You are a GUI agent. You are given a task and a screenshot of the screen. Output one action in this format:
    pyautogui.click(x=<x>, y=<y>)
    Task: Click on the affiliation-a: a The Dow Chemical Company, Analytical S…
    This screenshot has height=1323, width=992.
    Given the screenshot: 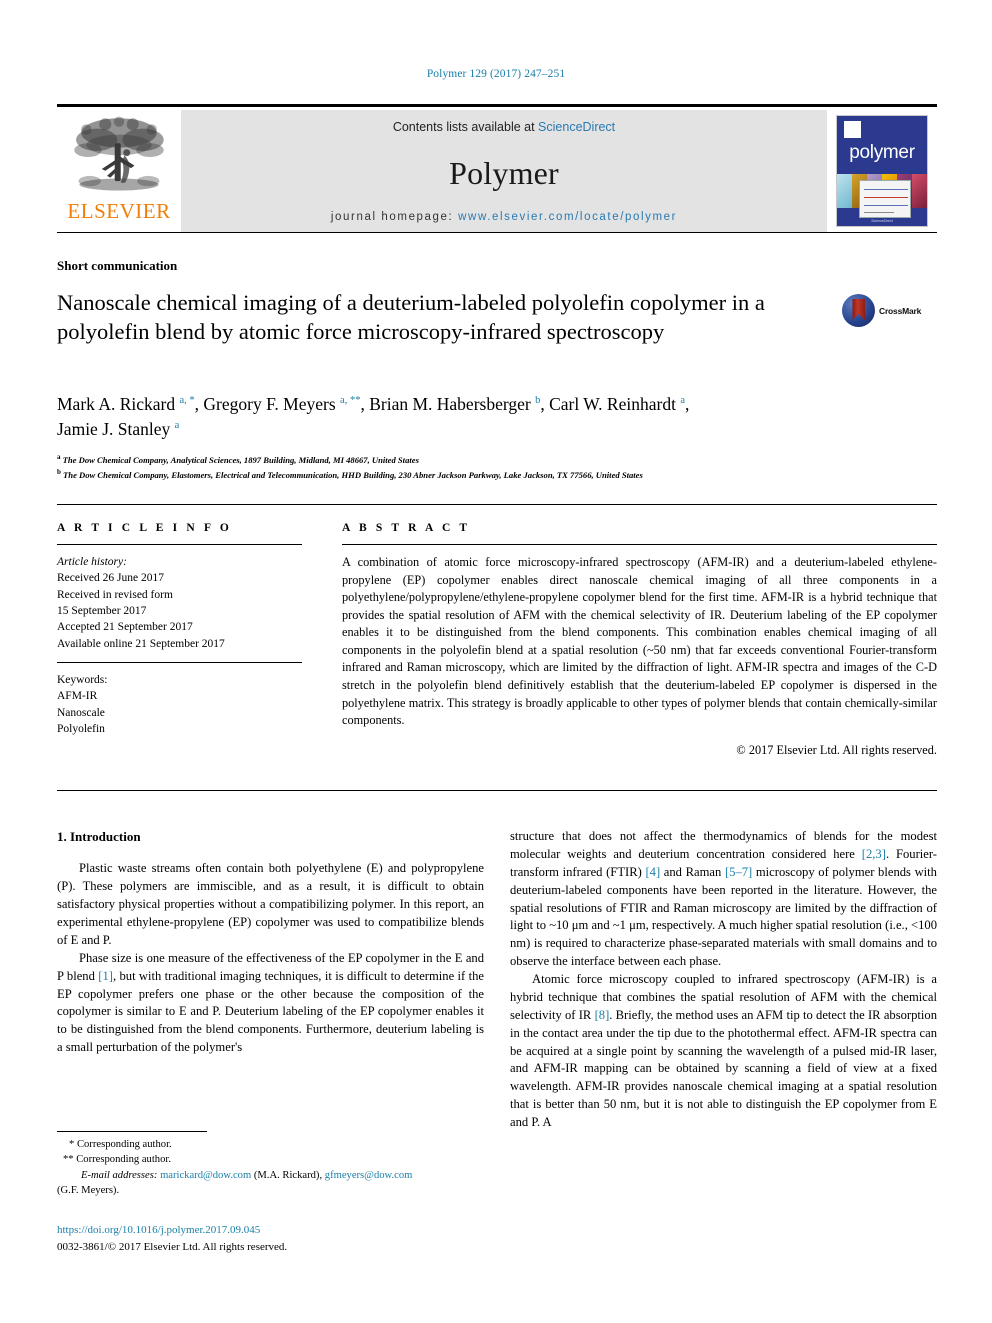 What is the action you would take?
    pyautogui.click(x=497, y=459)
    